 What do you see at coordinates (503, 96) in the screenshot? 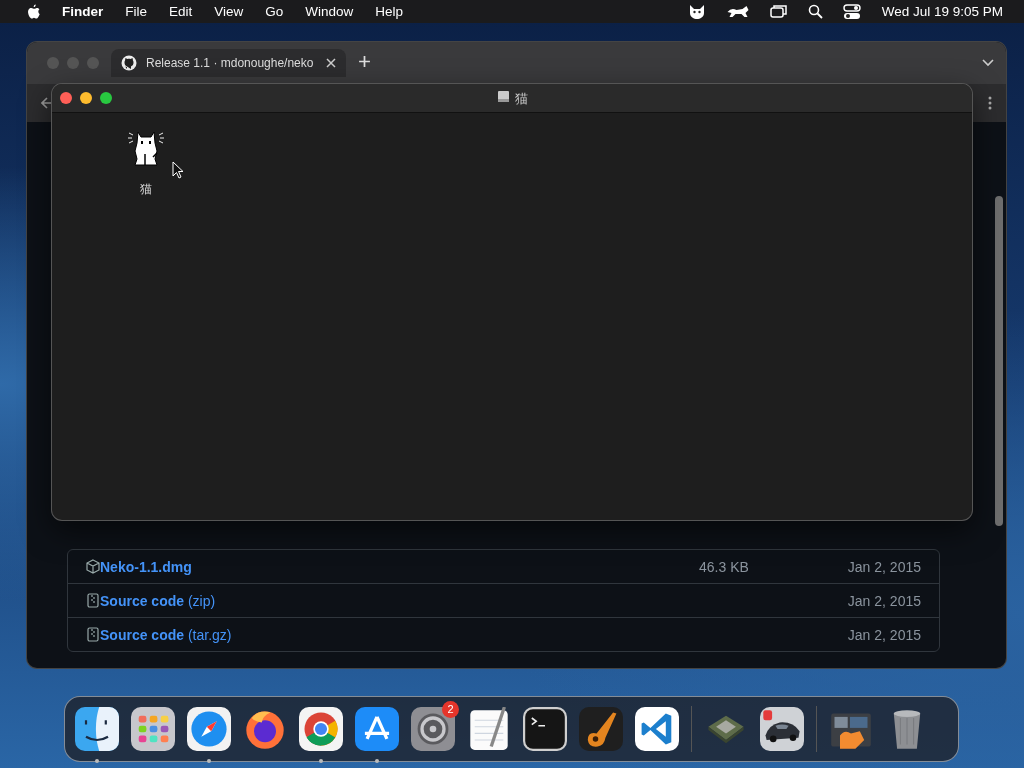
I see `disk-image-icon` at bounding box center [503, 96].